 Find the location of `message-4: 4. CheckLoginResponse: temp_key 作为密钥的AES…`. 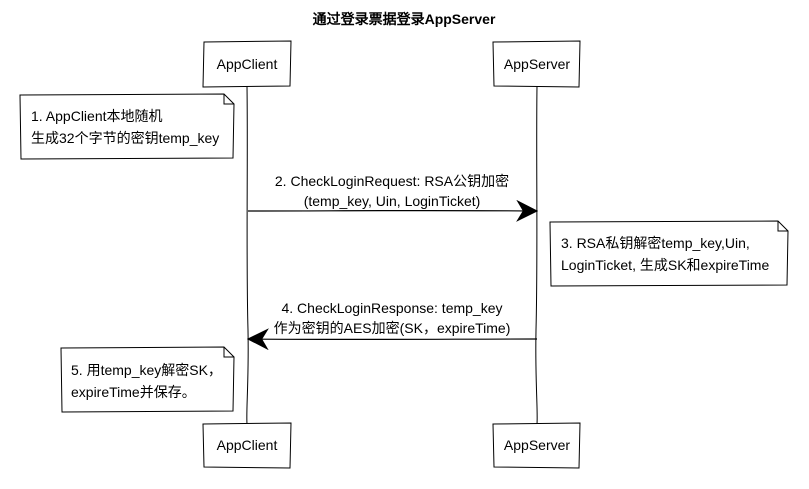

message-4: 4. CheckLoginResponse: temp_key 作为密钥的AES… is located at coordinates (392, 325).